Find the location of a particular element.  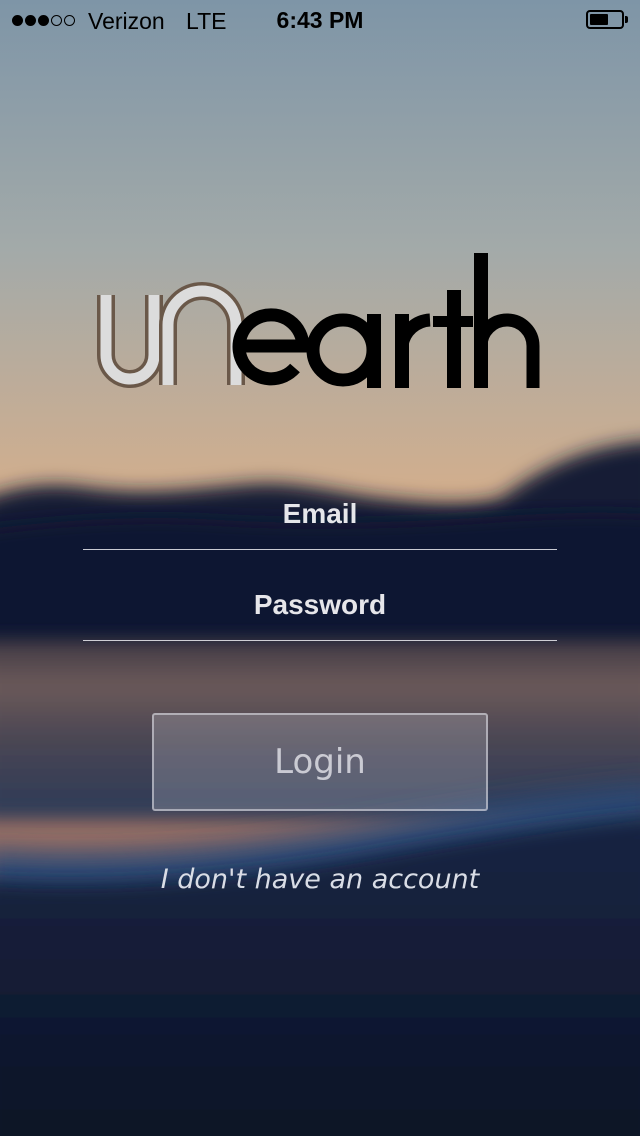

status-bar: Verizon LTE 6:43 PM is located at coordinates (320, 20).